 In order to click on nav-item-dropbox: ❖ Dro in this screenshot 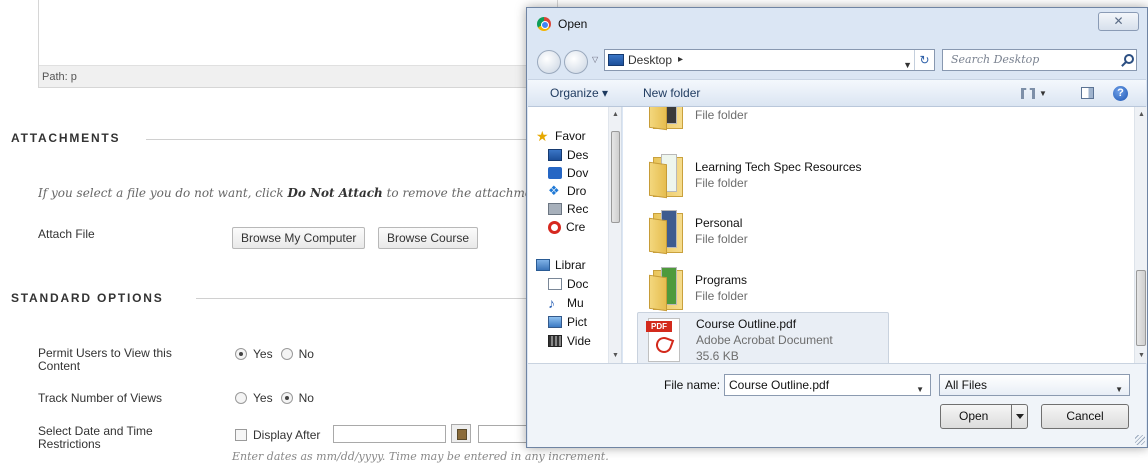, I will do `click(567, 191)`.